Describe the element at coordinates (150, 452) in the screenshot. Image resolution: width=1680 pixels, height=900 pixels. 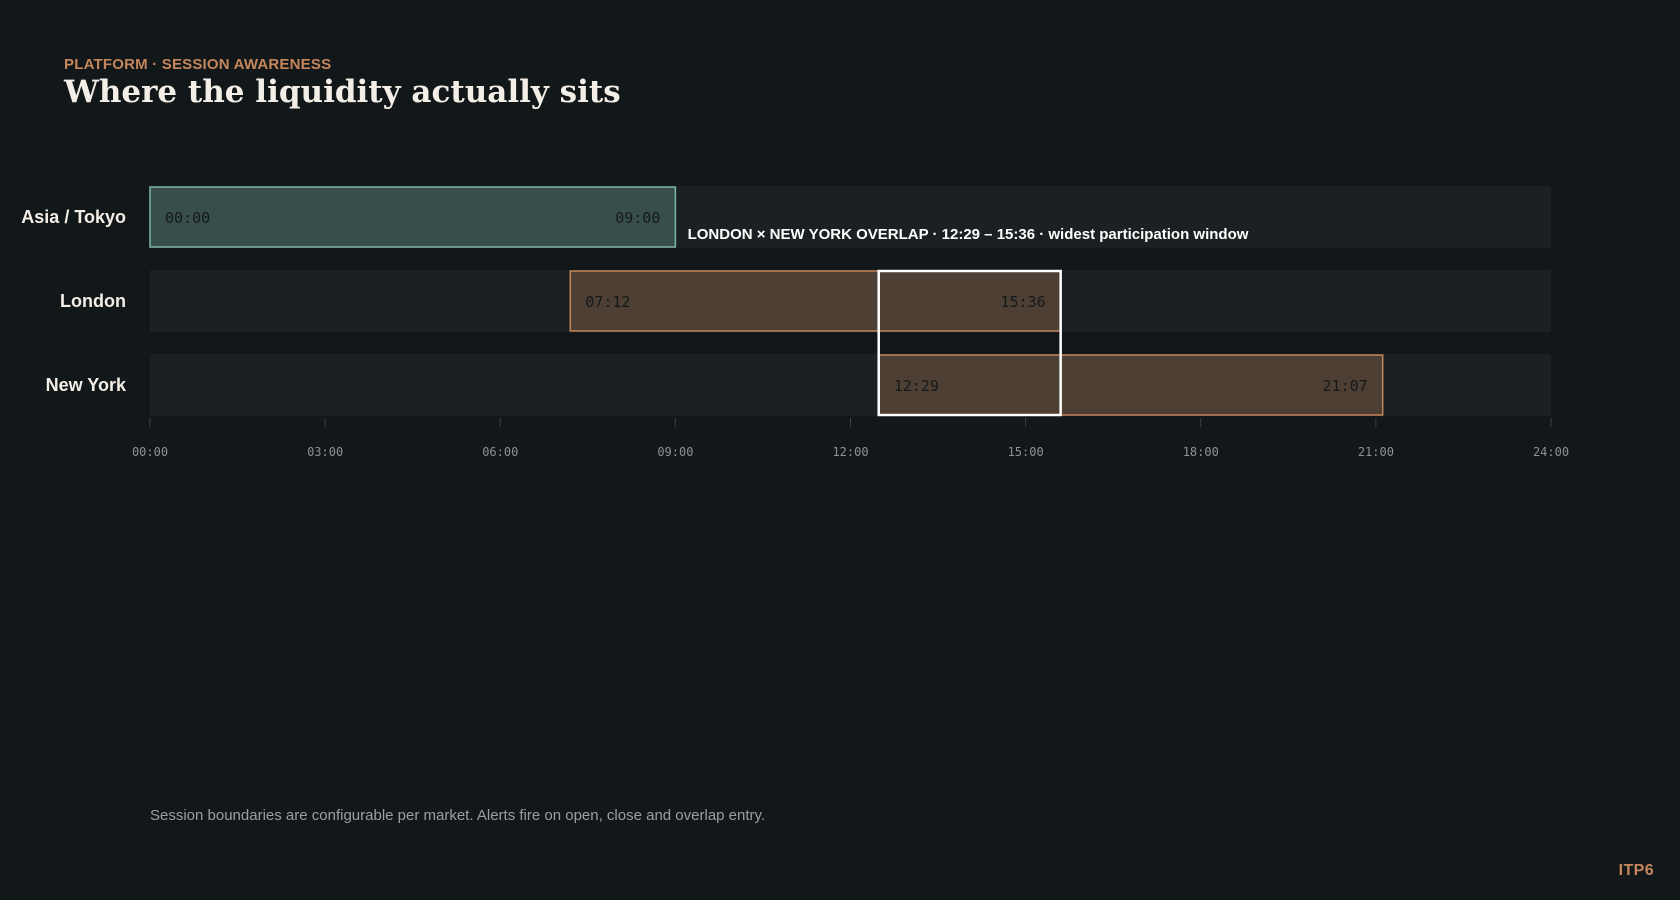
I see `x-tick-label: 00:00` at that location.